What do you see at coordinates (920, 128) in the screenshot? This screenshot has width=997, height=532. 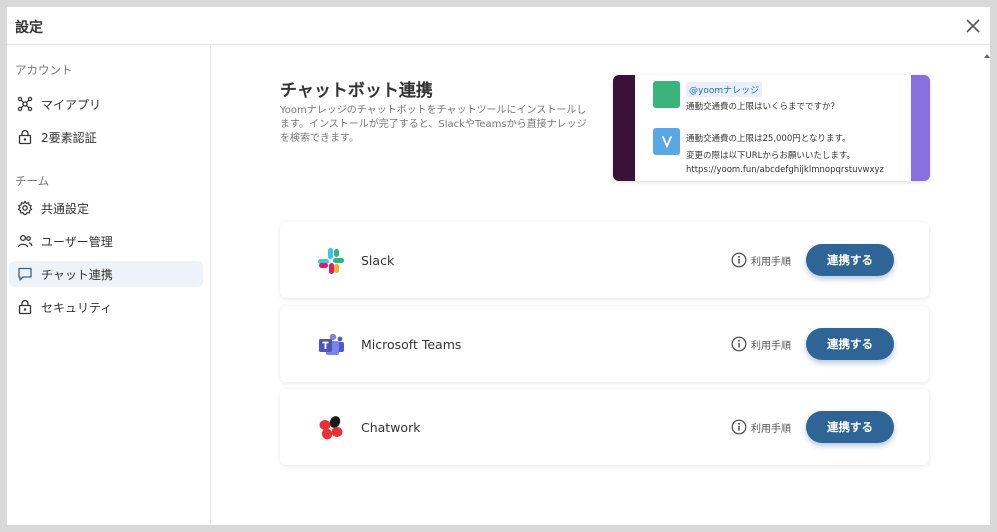 I see `preview-teams-sidebar` at bounding box center [920, 128].